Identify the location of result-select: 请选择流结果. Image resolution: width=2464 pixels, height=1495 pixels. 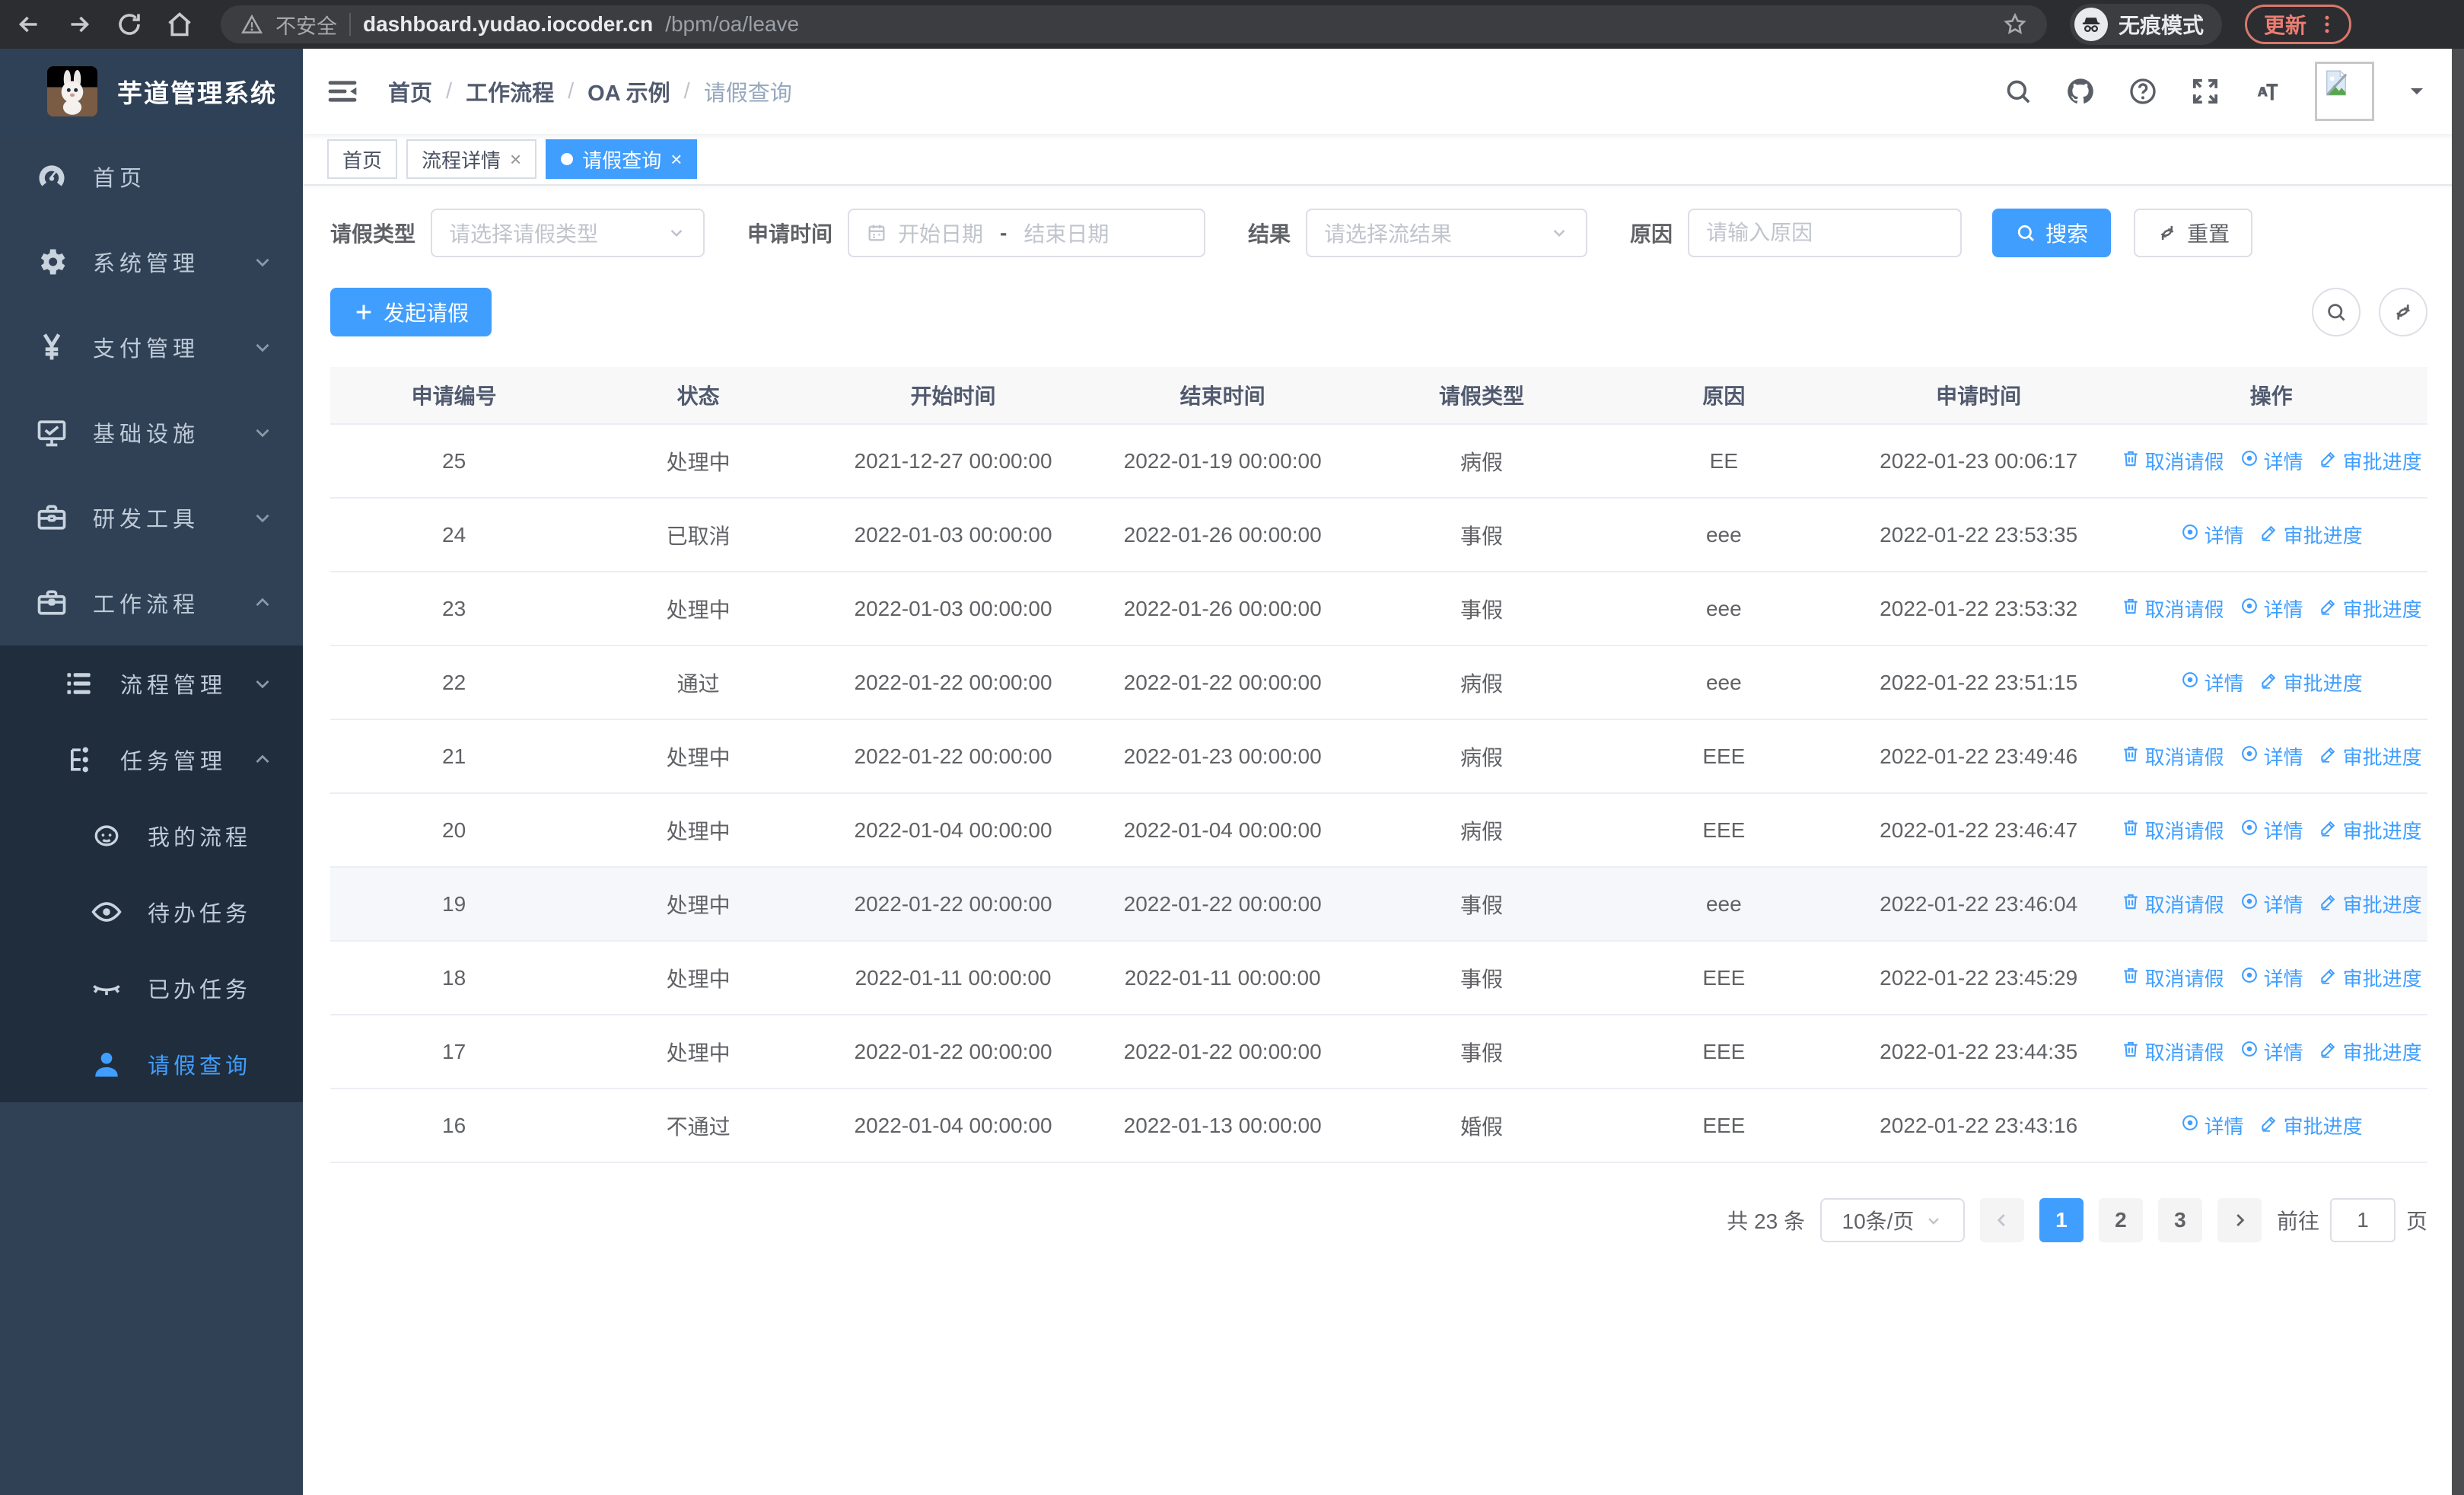
(1447, 233).